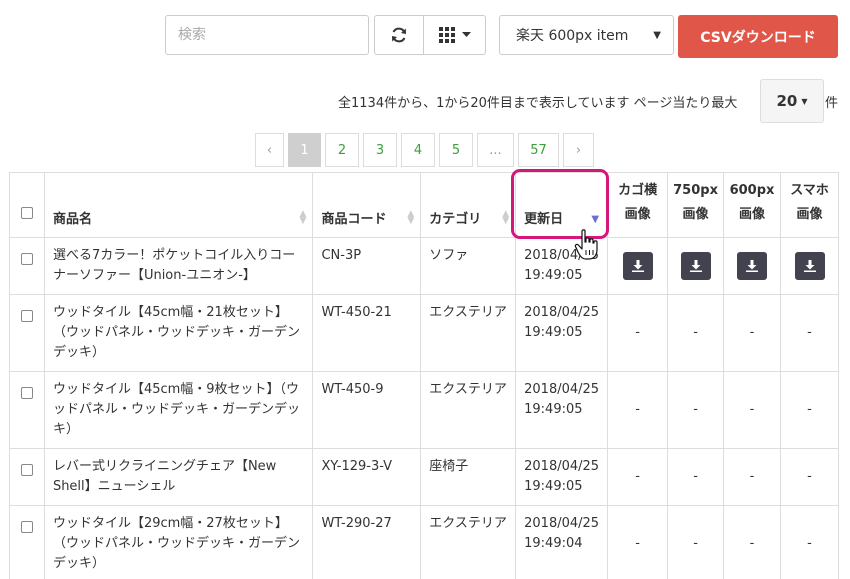 Image resolution: width=850 pixels, height=579 pixels. What do you see at coordinates (538, 150) in the screenshot?
I see `pagination-page: 57` at bounding box center [538, 150].